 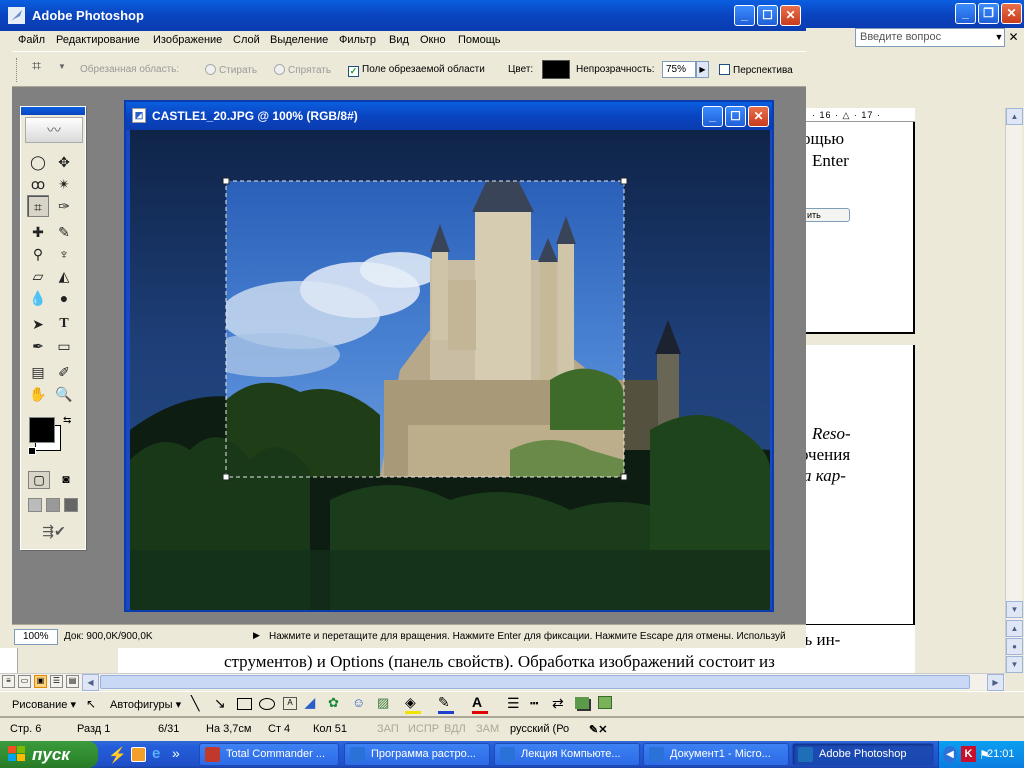 What do you see at coordinates (195, 703) in the screenshot?
I see `line-icon: ╲` at bounding box center [195, 703].